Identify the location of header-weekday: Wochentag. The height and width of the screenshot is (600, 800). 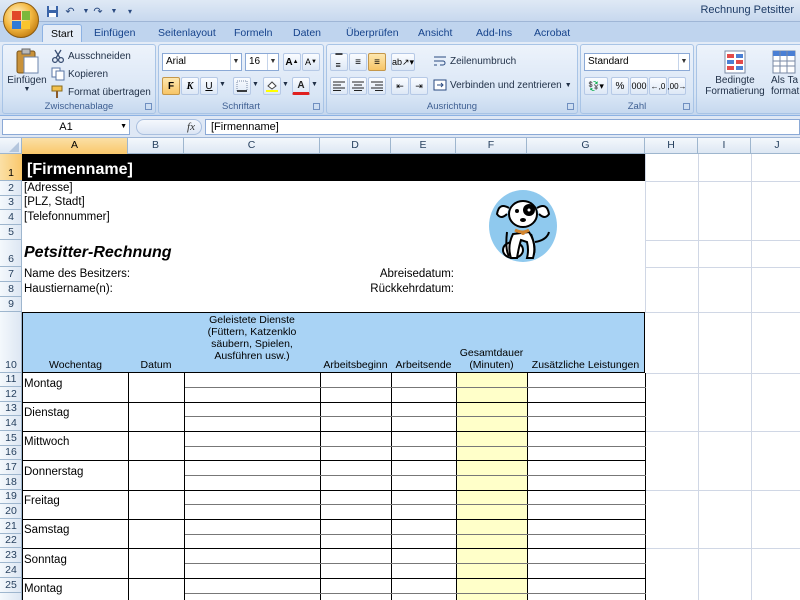
(75, 342).